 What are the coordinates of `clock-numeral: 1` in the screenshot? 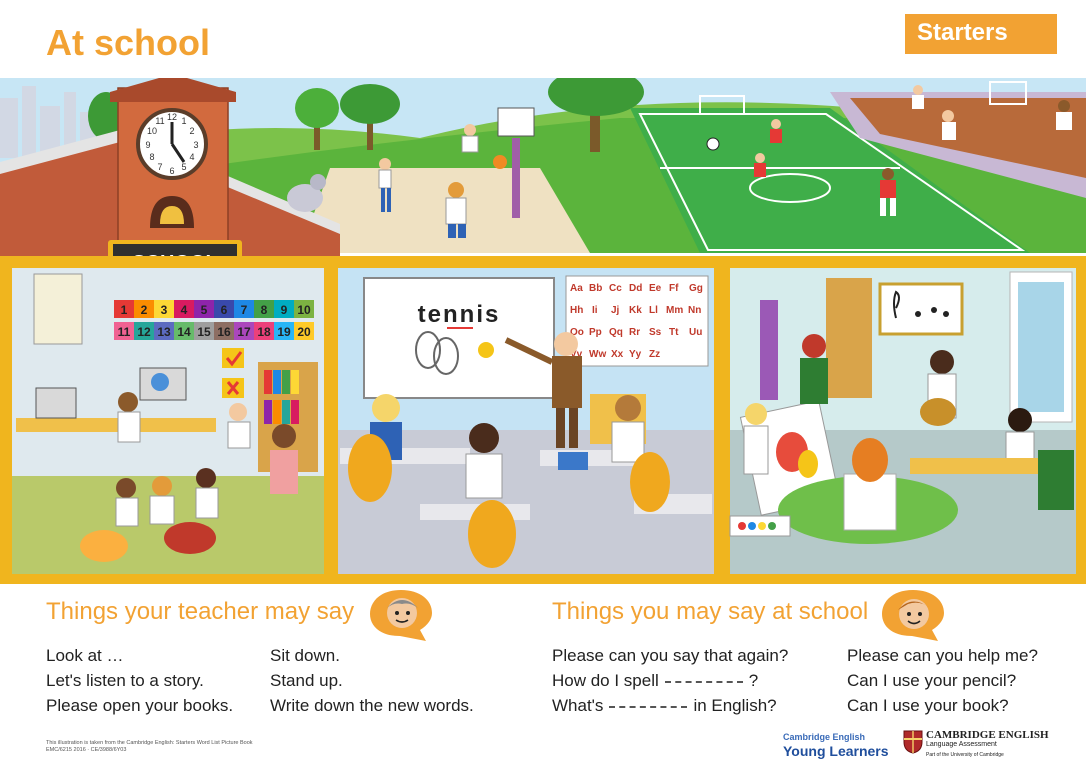 It's located at (183, 121).